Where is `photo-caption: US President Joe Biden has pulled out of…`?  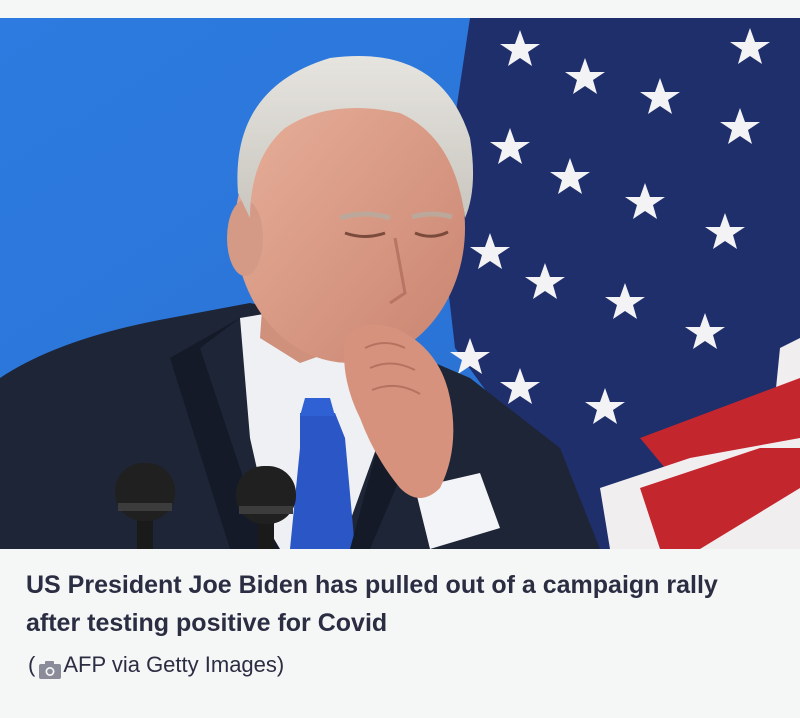
photo-caption: US President Joe Biden has pulled out of… is located at coordinates (372, 604).